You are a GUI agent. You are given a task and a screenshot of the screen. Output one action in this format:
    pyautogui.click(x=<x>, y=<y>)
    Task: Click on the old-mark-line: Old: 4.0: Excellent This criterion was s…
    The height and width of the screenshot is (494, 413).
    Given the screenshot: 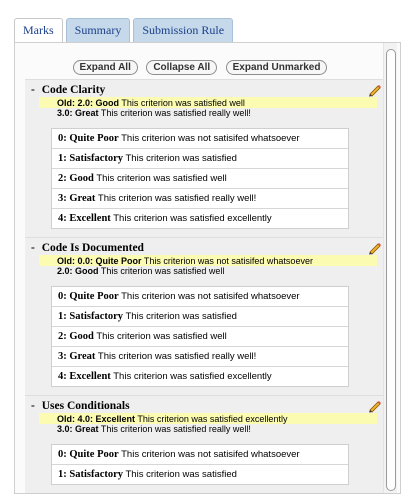 What is the action you would take?
    pyautogui.click(x=208, y=418)
    